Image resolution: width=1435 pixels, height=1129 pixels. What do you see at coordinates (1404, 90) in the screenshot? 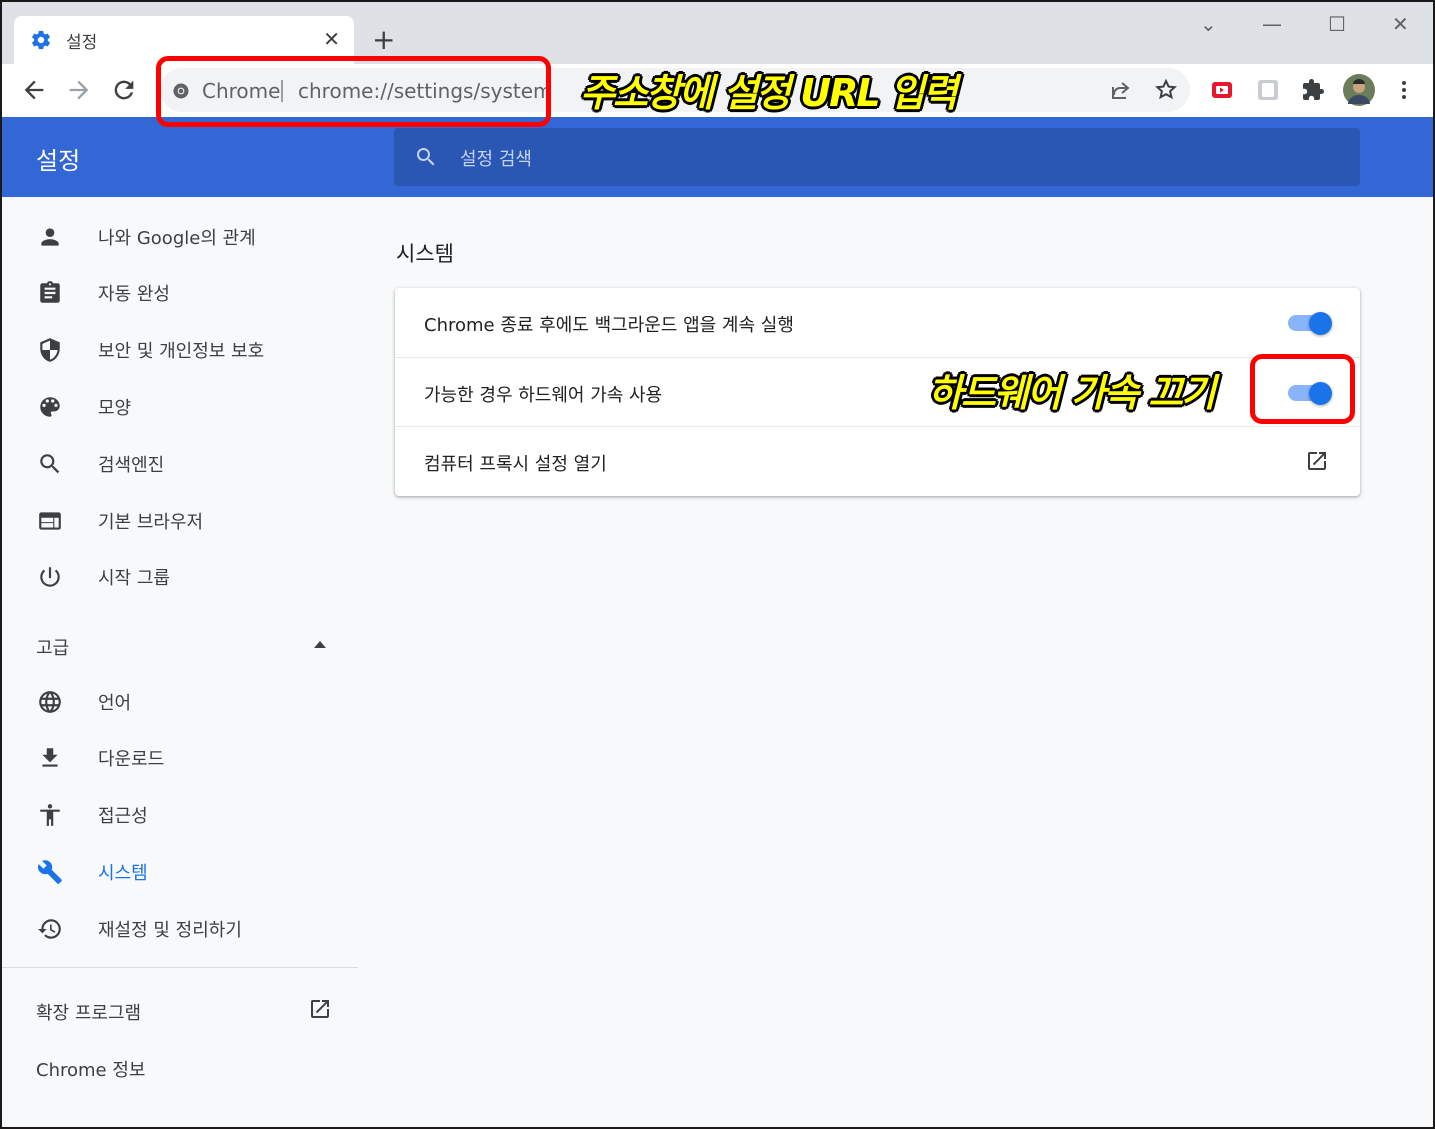
I see `more-menu-icon` at bounding box center [1404, 90].